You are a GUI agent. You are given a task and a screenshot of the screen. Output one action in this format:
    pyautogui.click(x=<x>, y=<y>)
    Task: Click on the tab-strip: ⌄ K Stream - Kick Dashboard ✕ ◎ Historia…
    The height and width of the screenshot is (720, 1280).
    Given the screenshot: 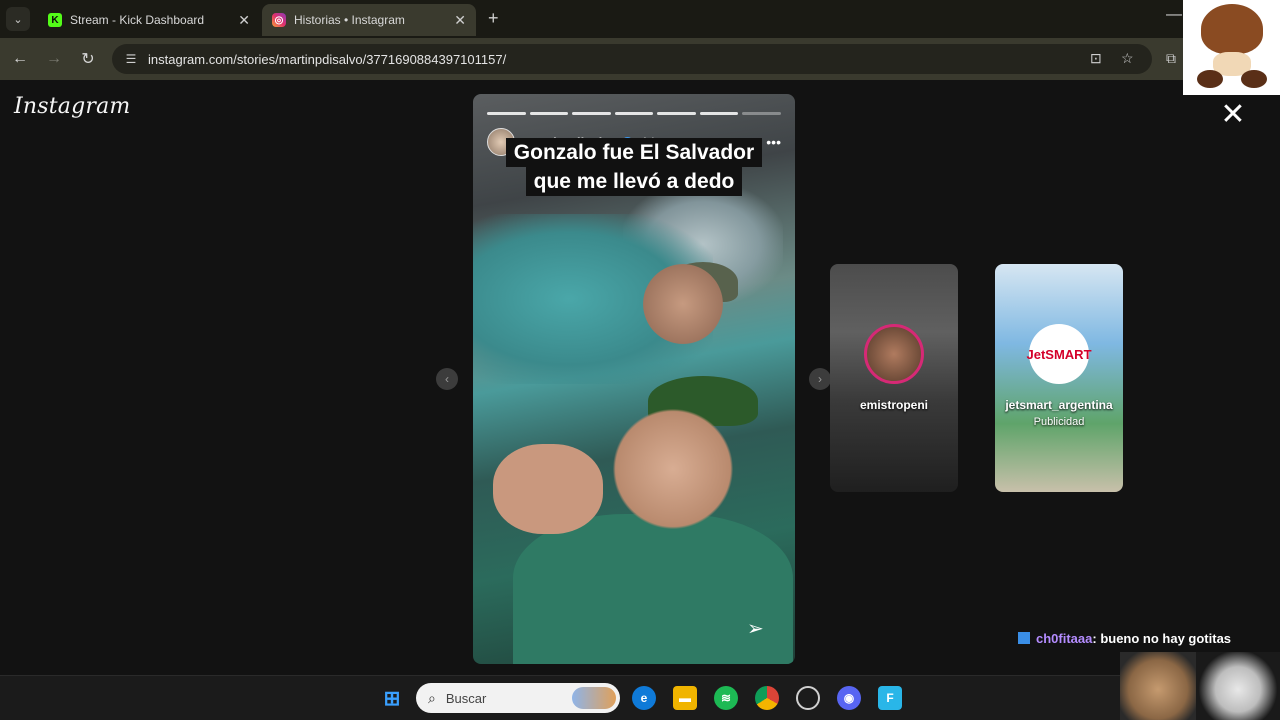 What is the action you would take?
    pyautogui.click(x=640, y=19)
    